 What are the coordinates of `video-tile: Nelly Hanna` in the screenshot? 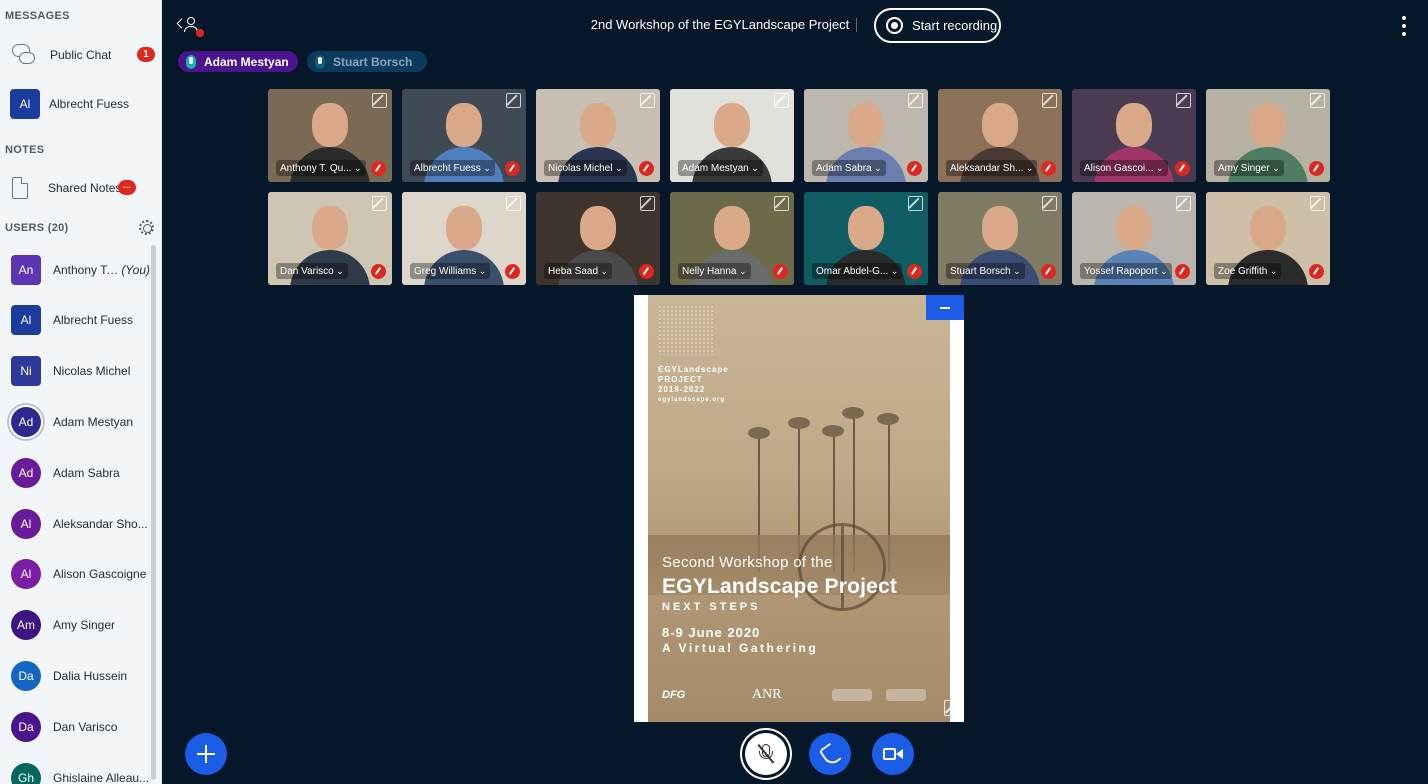 It's located at (732, 238).